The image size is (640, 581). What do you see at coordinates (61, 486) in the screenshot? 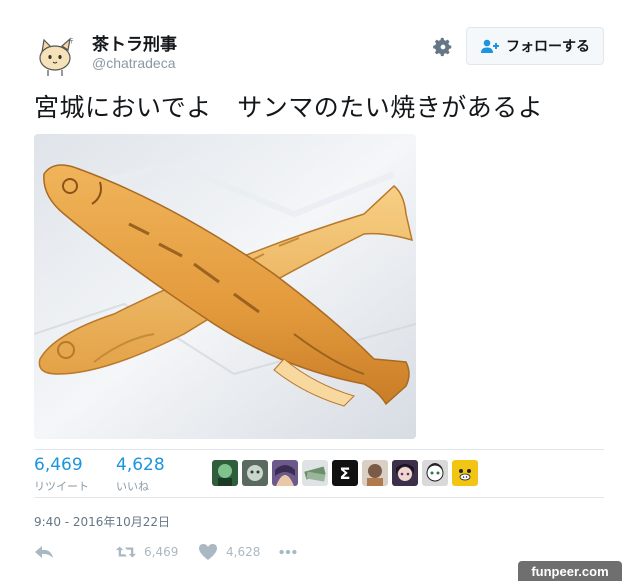
I see `retweet-stat-label: リツイート` at bounding box center [61, 486].